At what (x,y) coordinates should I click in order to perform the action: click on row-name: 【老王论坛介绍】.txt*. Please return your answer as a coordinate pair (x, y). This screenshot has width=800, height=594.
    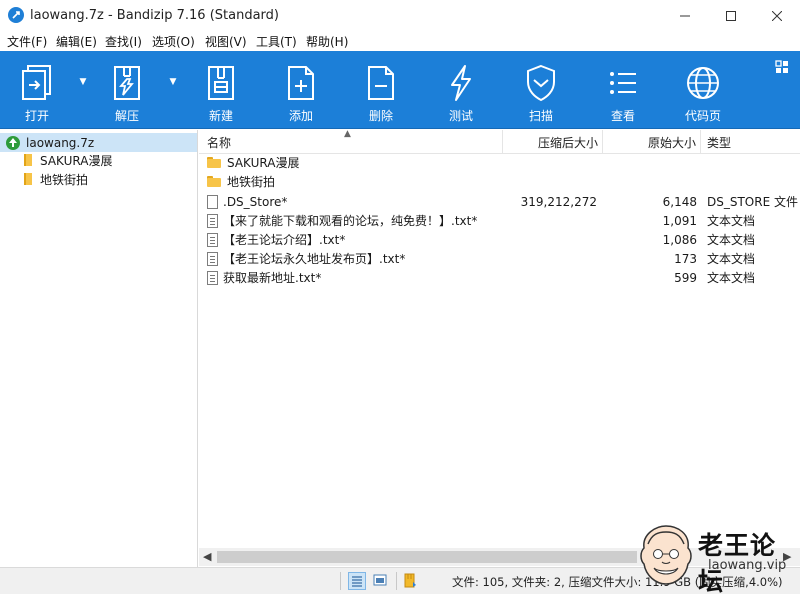
    Looking at the image, I should click on (284, 240).